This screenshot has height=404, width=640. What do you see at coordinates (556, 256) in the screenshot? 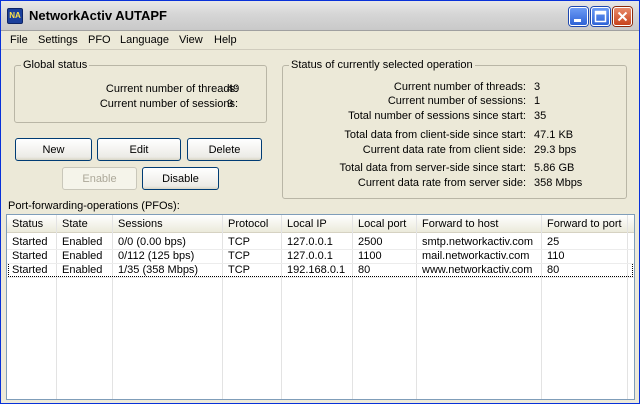
I see `cell-forward-port: 110` at bounding box center [556, 256].